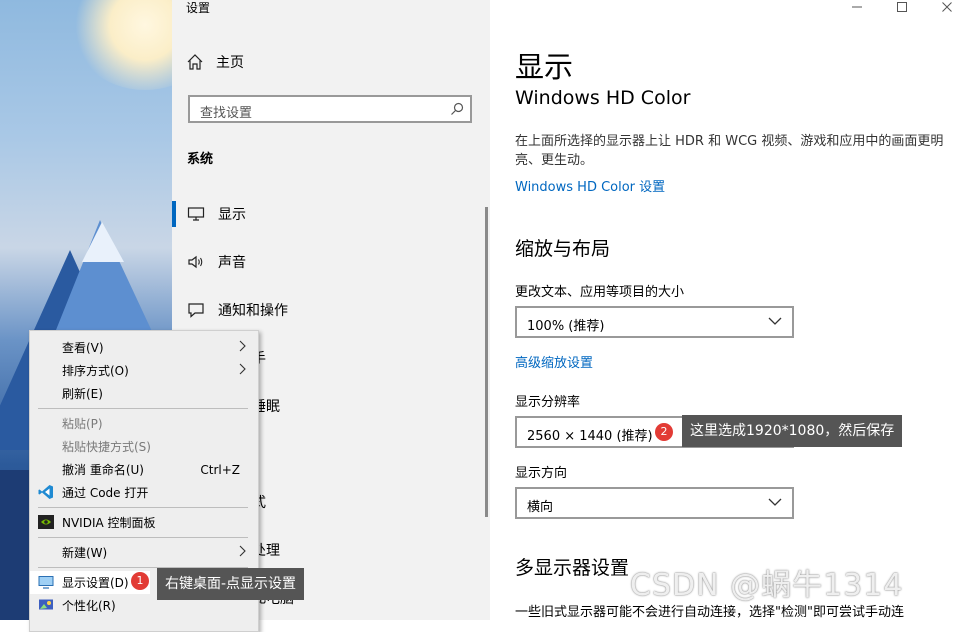 This screenshot has height=632, width=962. What do you see at coordinates (144, 393) in the screenshot?
I see `menu-item-refresh: 刷新(E)` at bounding box center [144, 393].